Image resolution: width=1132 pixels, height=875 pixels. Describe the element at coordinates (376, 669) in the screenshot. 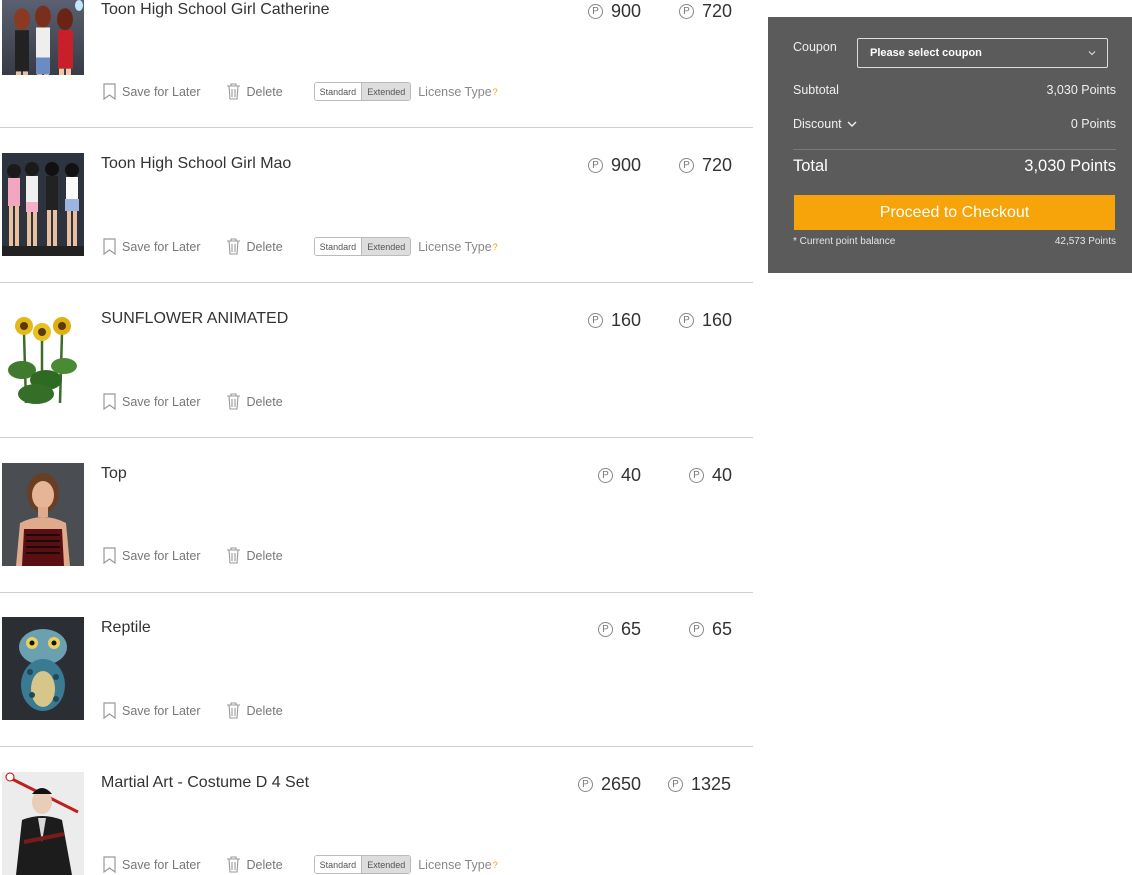

I see `cart-item: Reptile P 65 P 65 Save for Later Delete` at that location.